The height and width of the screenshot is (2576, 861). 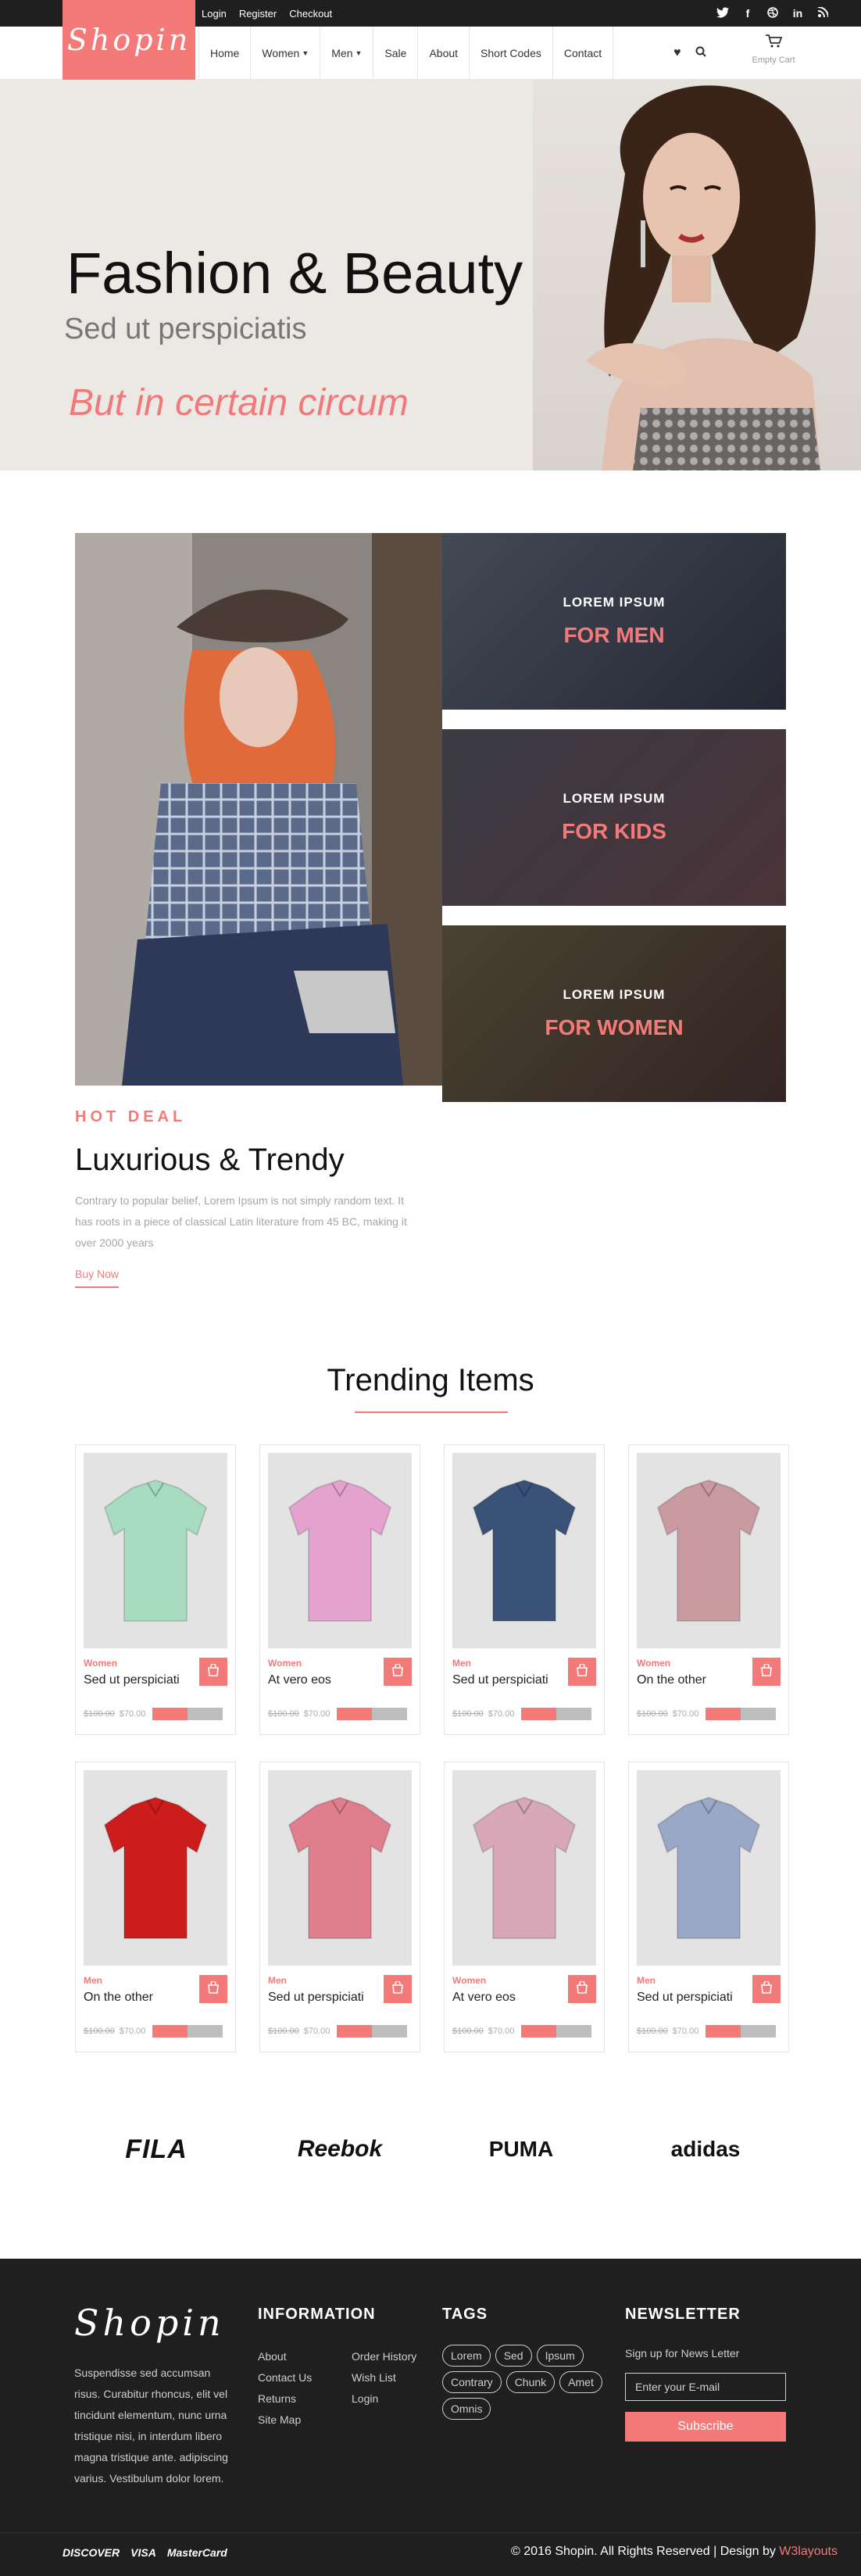 What do you see at coordinates (97, 1278) in the screenshot?
I see `buy-now-link: Buy Now` at bounding box center [97, 1278].